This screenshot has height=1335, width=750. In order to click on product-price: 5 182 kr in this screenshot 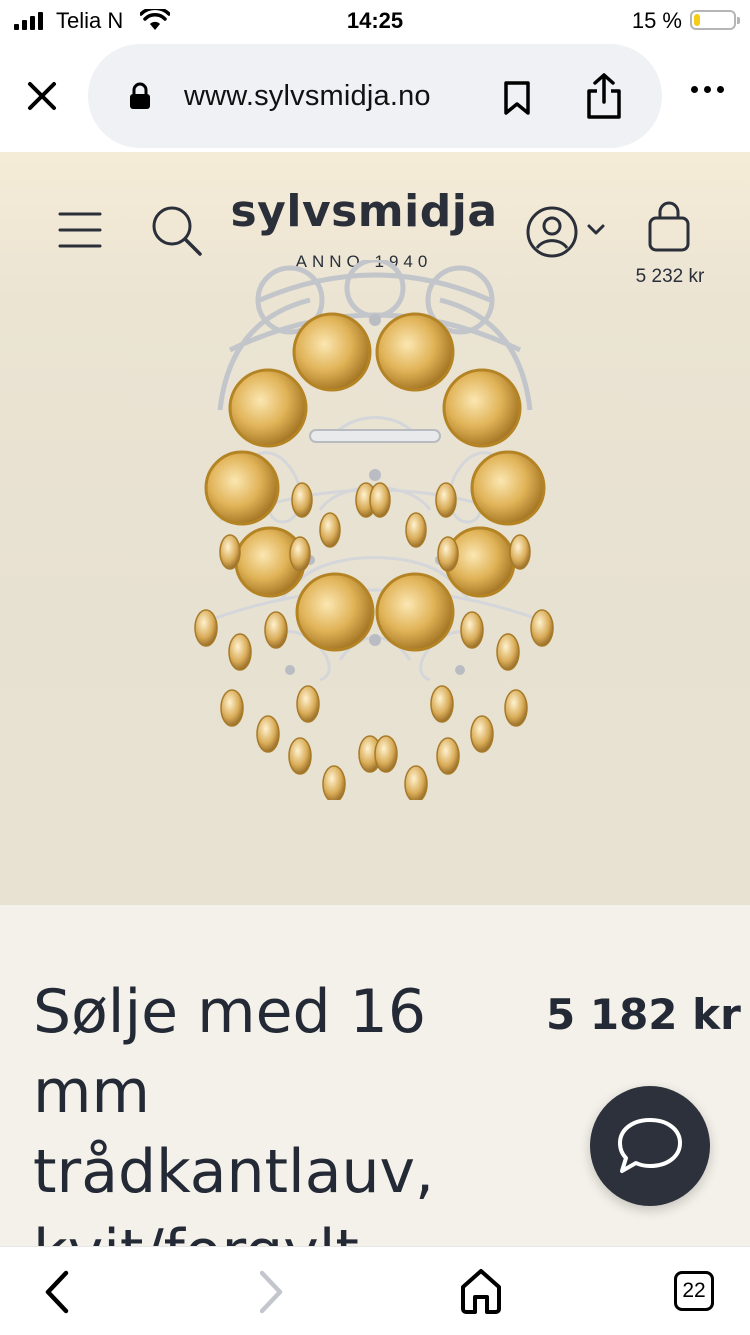, I will do `click(643, 1014)`.